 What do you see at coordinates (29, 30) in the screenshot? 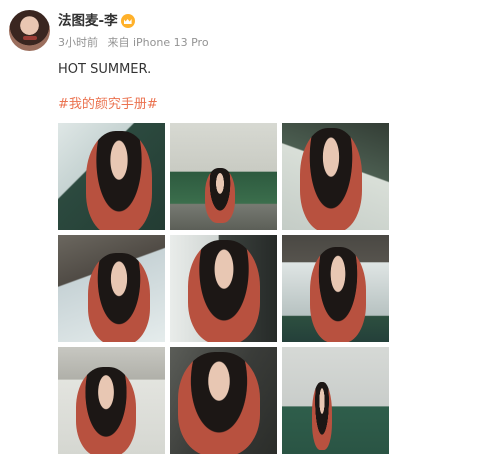
I see `user-avatar` at bounding box center [29, 30].